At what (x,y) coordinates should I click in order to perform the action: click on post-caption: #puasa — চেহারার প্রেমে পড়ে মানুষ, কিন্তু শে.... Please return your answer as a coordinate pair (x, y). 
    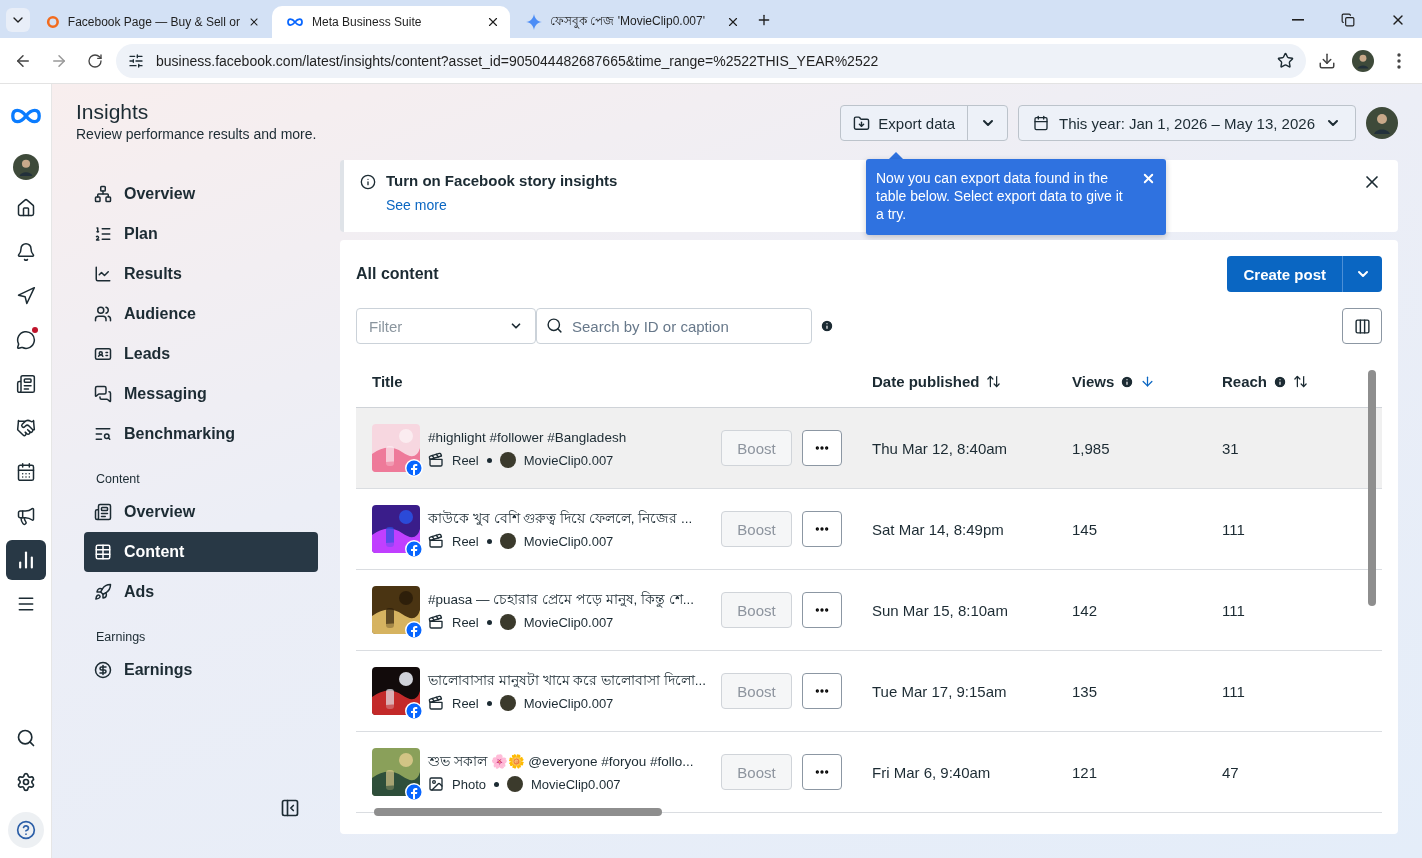
    Looking at the image, I should click on (561, 600).